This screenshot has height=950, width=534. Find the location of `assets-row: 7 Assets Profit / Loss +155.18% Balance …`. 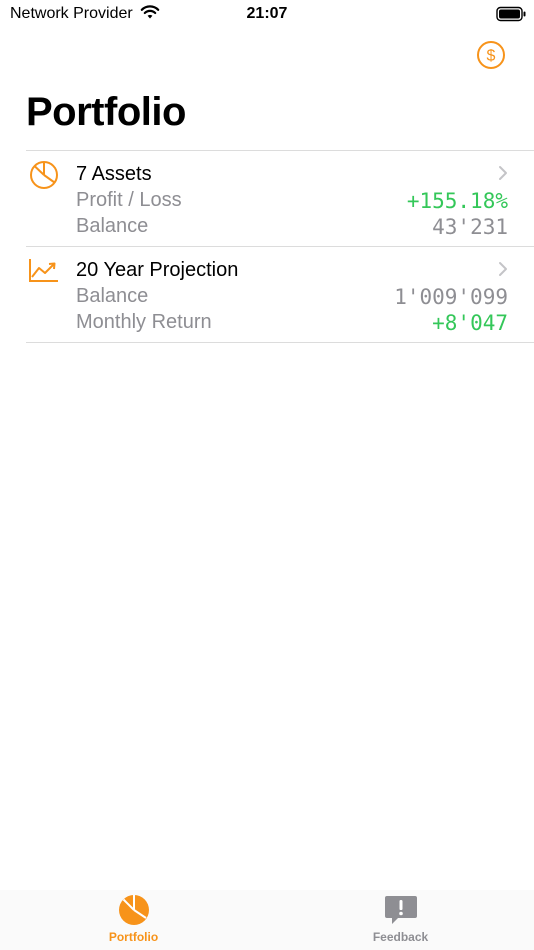

assets-row: 7 Assets Profit / Loss +155.18% Balance … is located at coordinates (280, 198).